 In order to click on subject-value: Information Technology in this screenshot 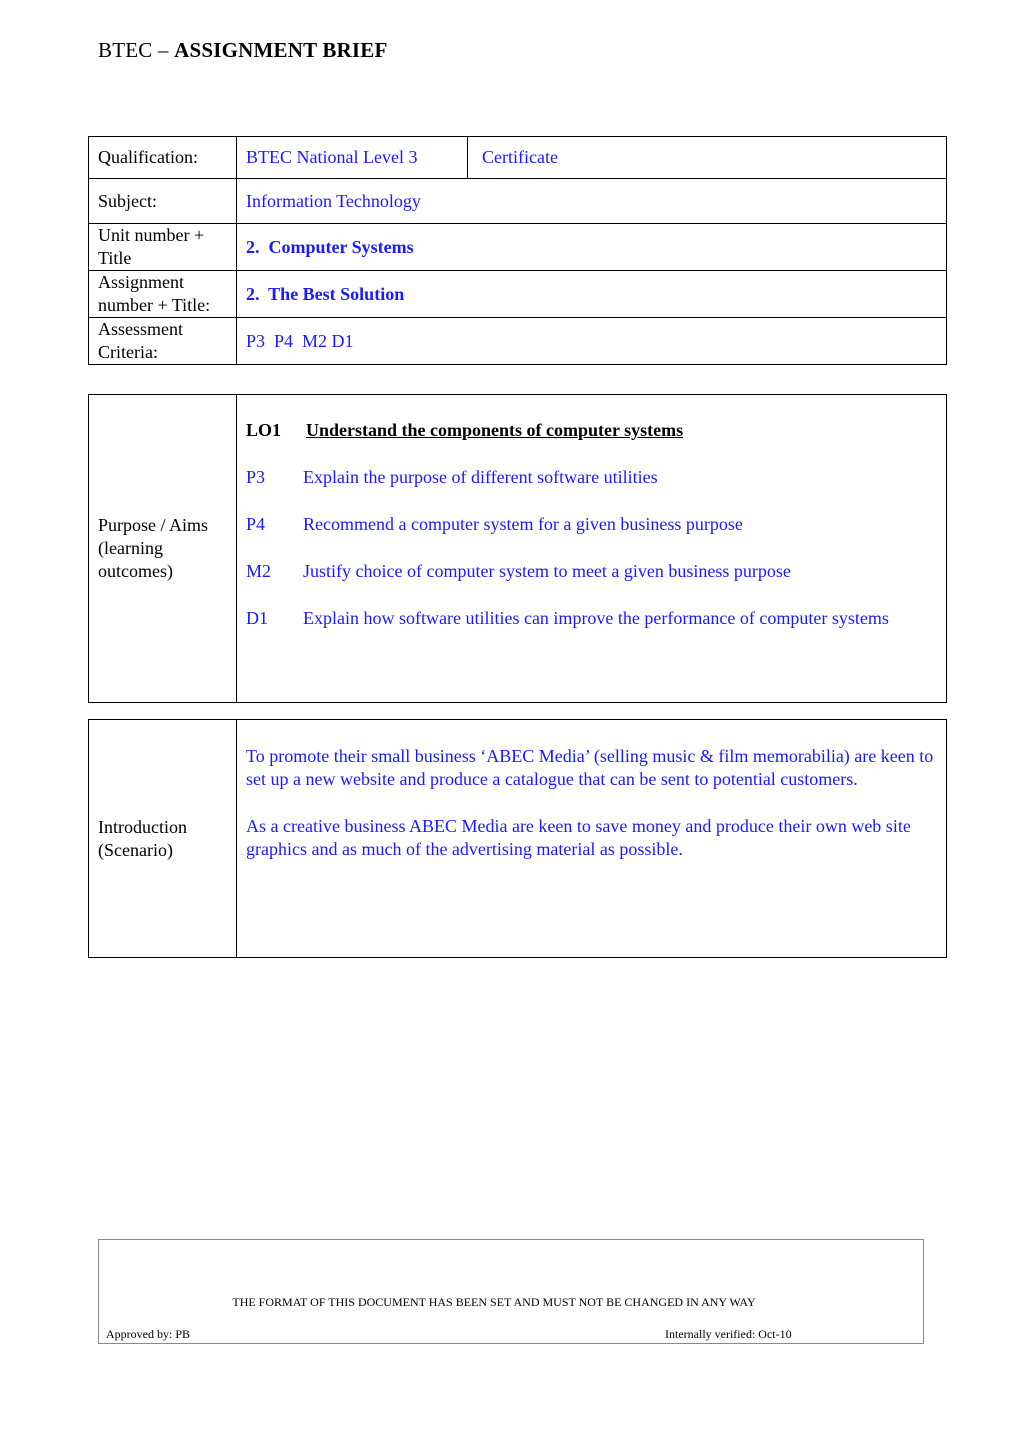, I will do `click(591, 201)`.